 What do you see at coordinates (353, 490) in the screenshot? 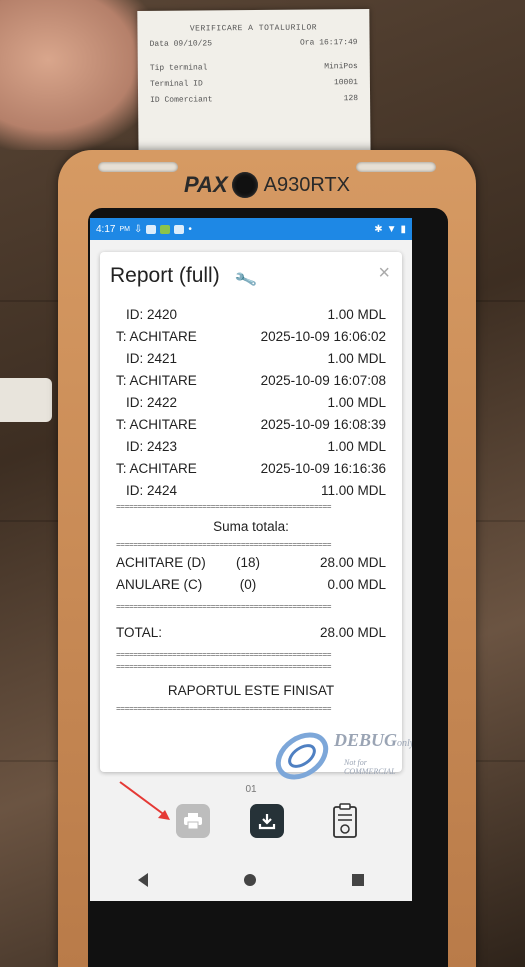
I see `entry-value: 11.00 MDL` at bounding box center [353, 490].